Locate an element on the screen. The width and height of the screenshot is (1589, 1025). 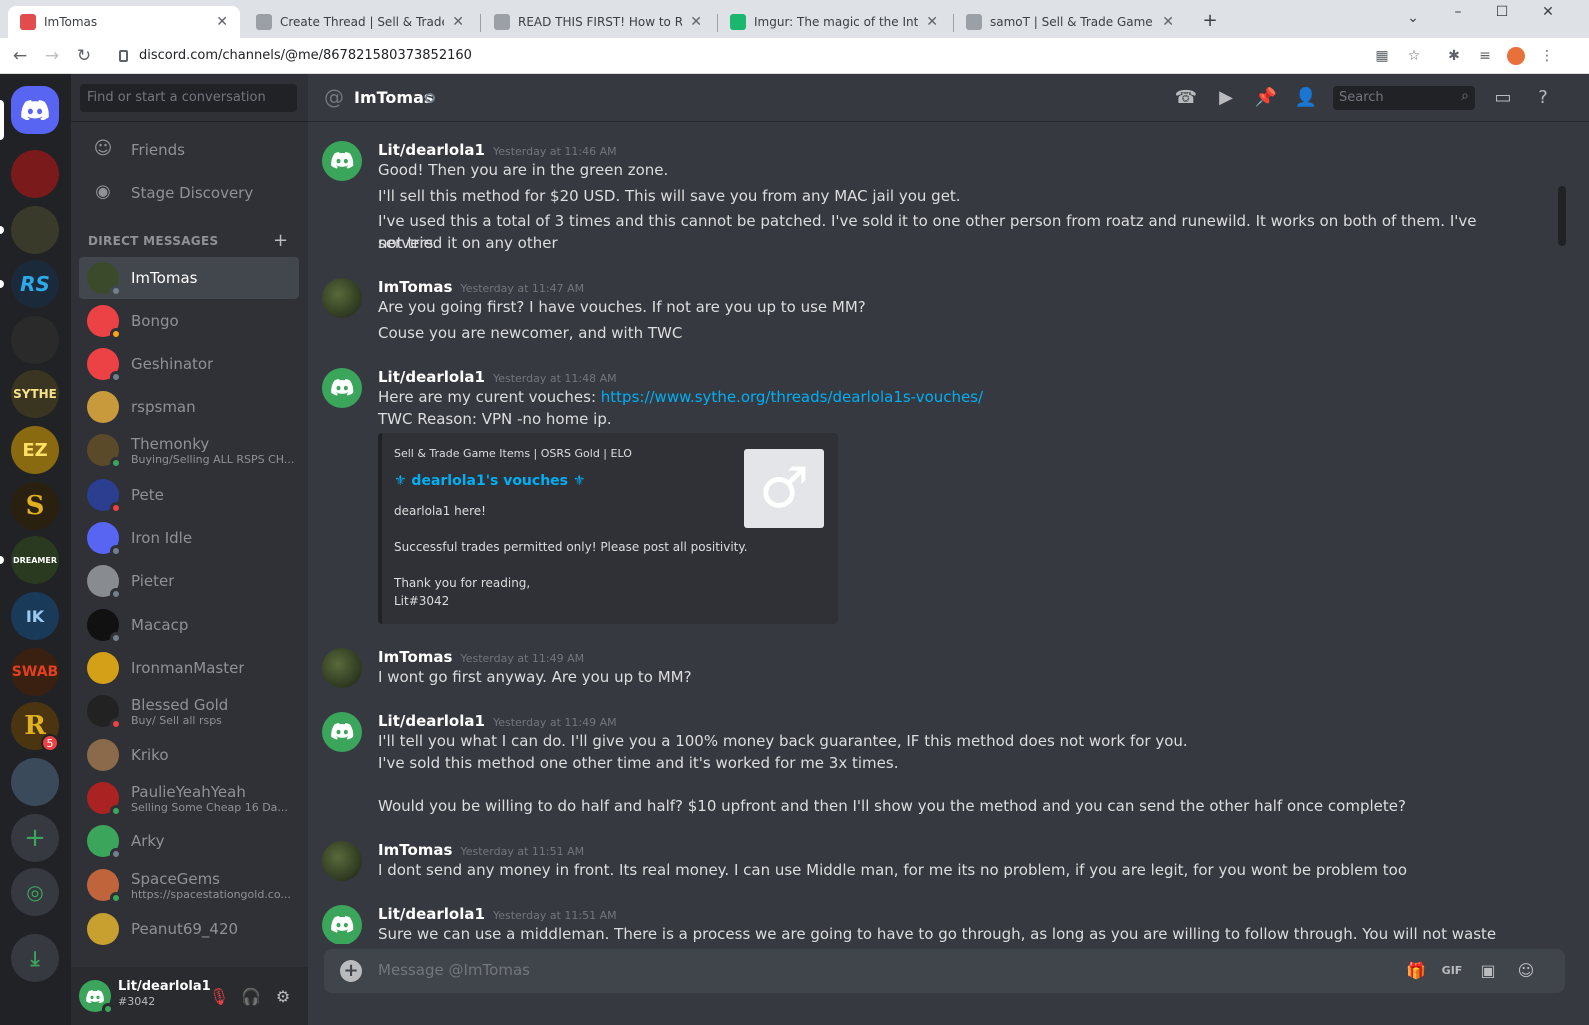
extensions-icon: ✱ is located at coordinates (1454, 56).